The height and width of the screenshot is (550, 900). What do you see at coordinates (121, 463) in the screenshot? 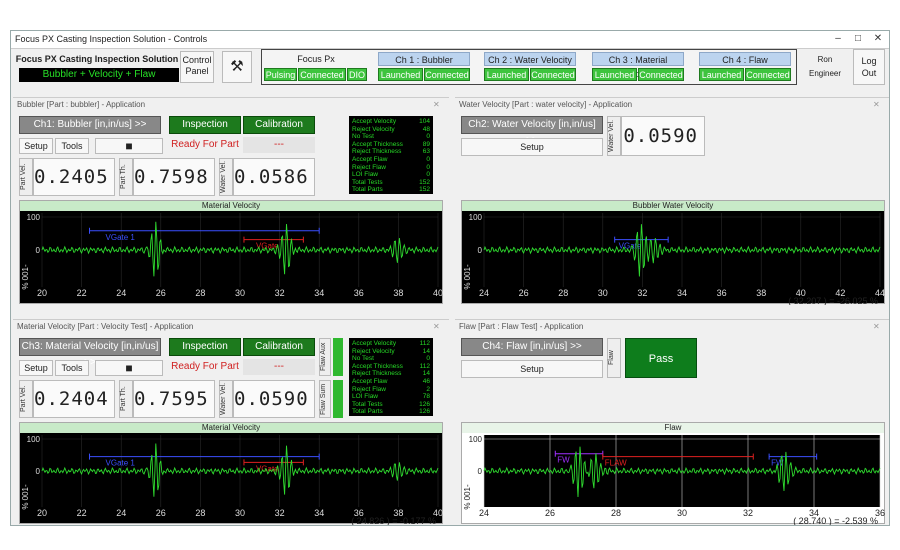
I see `gate-label: VGate 1` at bounding box center [121, 463].